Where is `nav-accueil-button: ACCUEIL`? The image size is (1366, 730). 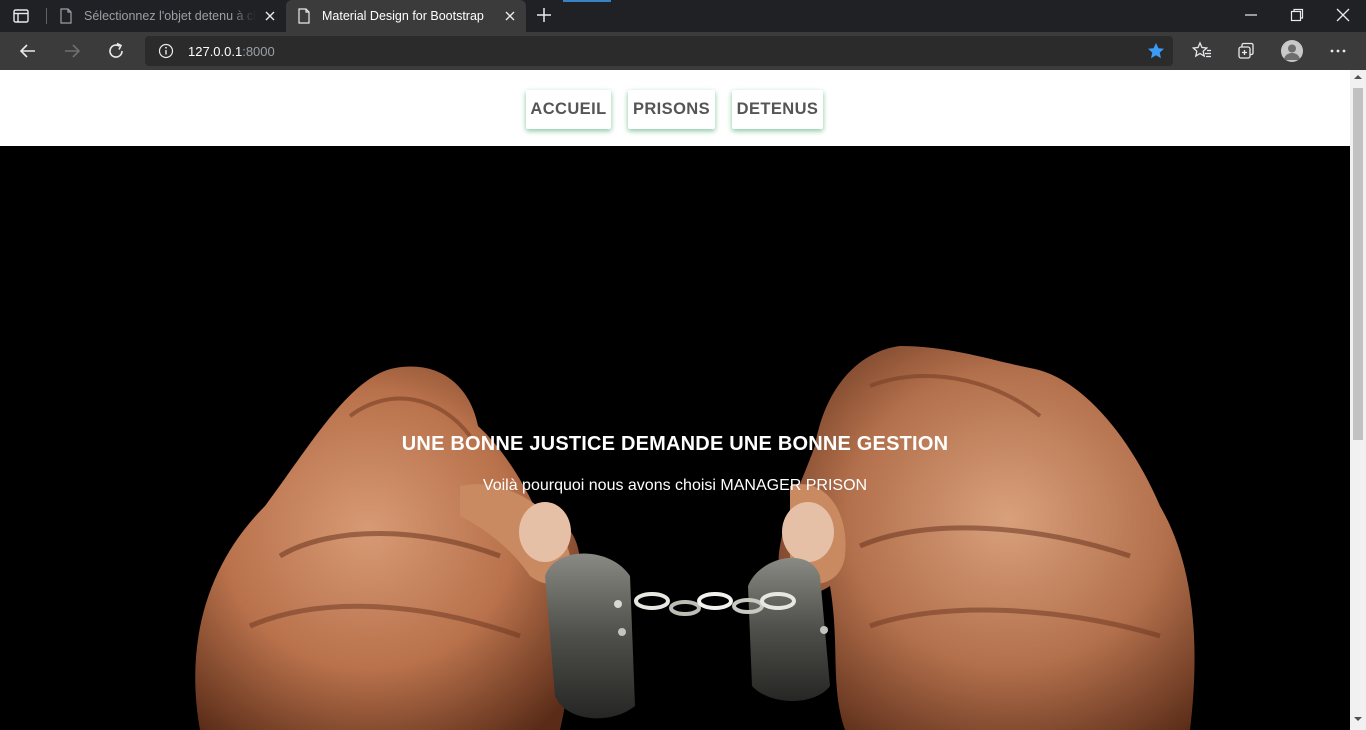 nav-accueil-button: ACCUEIL is located at coordinates (568, 109).